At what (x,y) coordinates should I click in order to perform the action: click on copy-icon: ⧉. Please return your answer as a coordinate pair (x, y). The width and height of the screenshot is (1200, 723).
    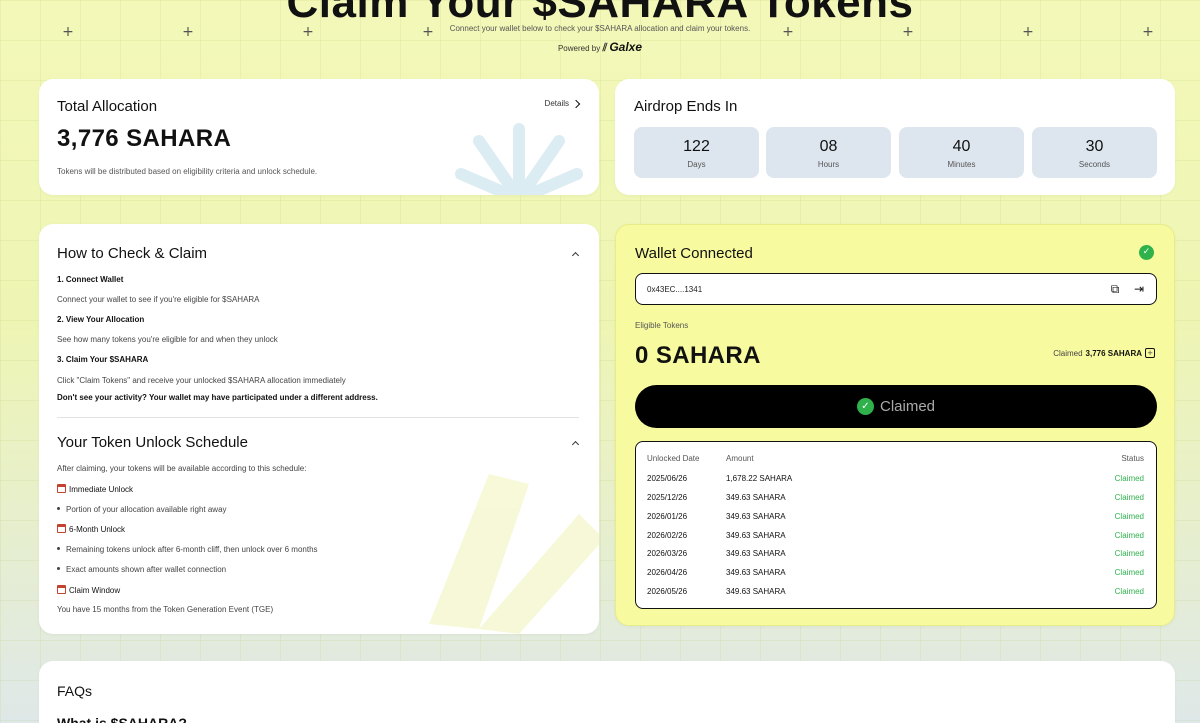
    Looking at the image, I should click on (1115, 289).